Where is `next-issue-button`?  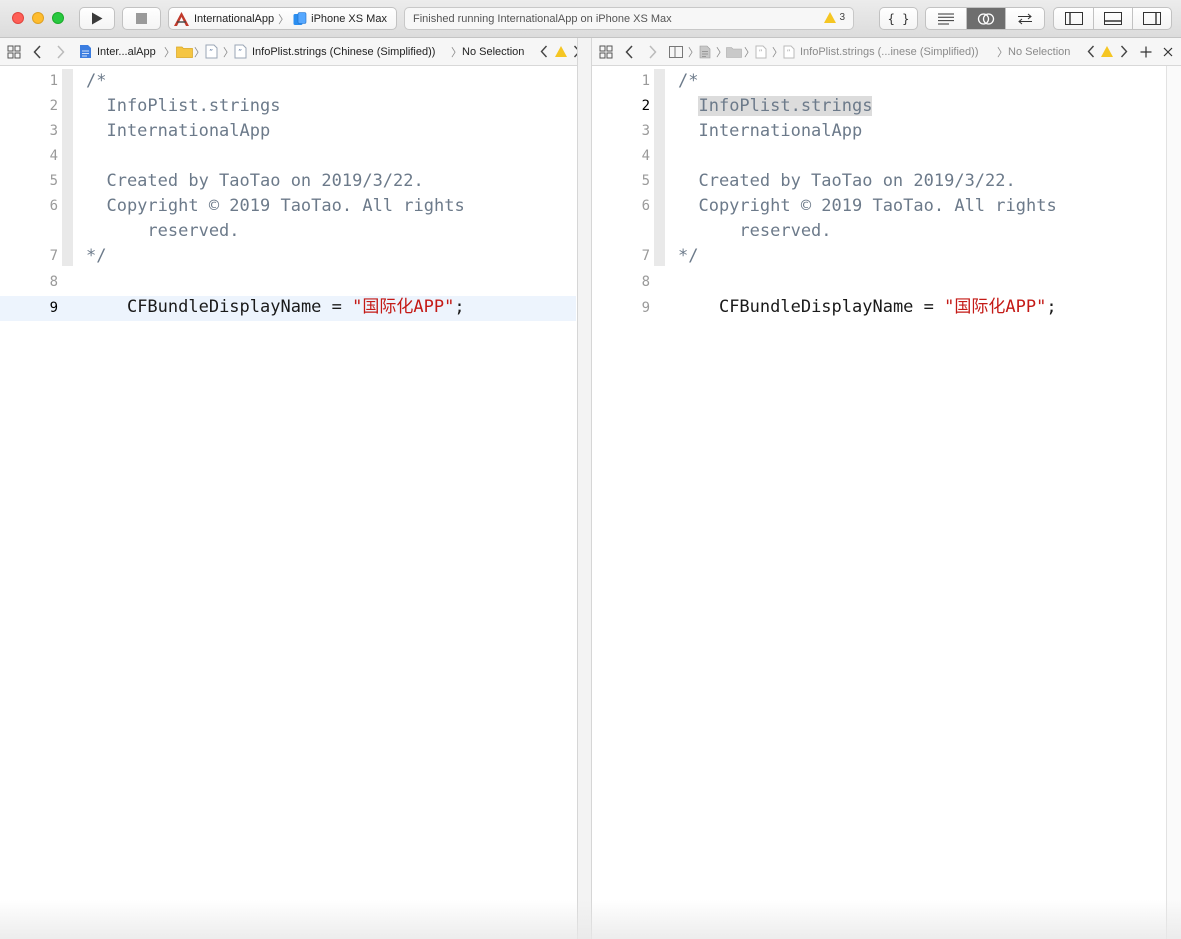
next-issue-button is located at coordinates (1124, 51).